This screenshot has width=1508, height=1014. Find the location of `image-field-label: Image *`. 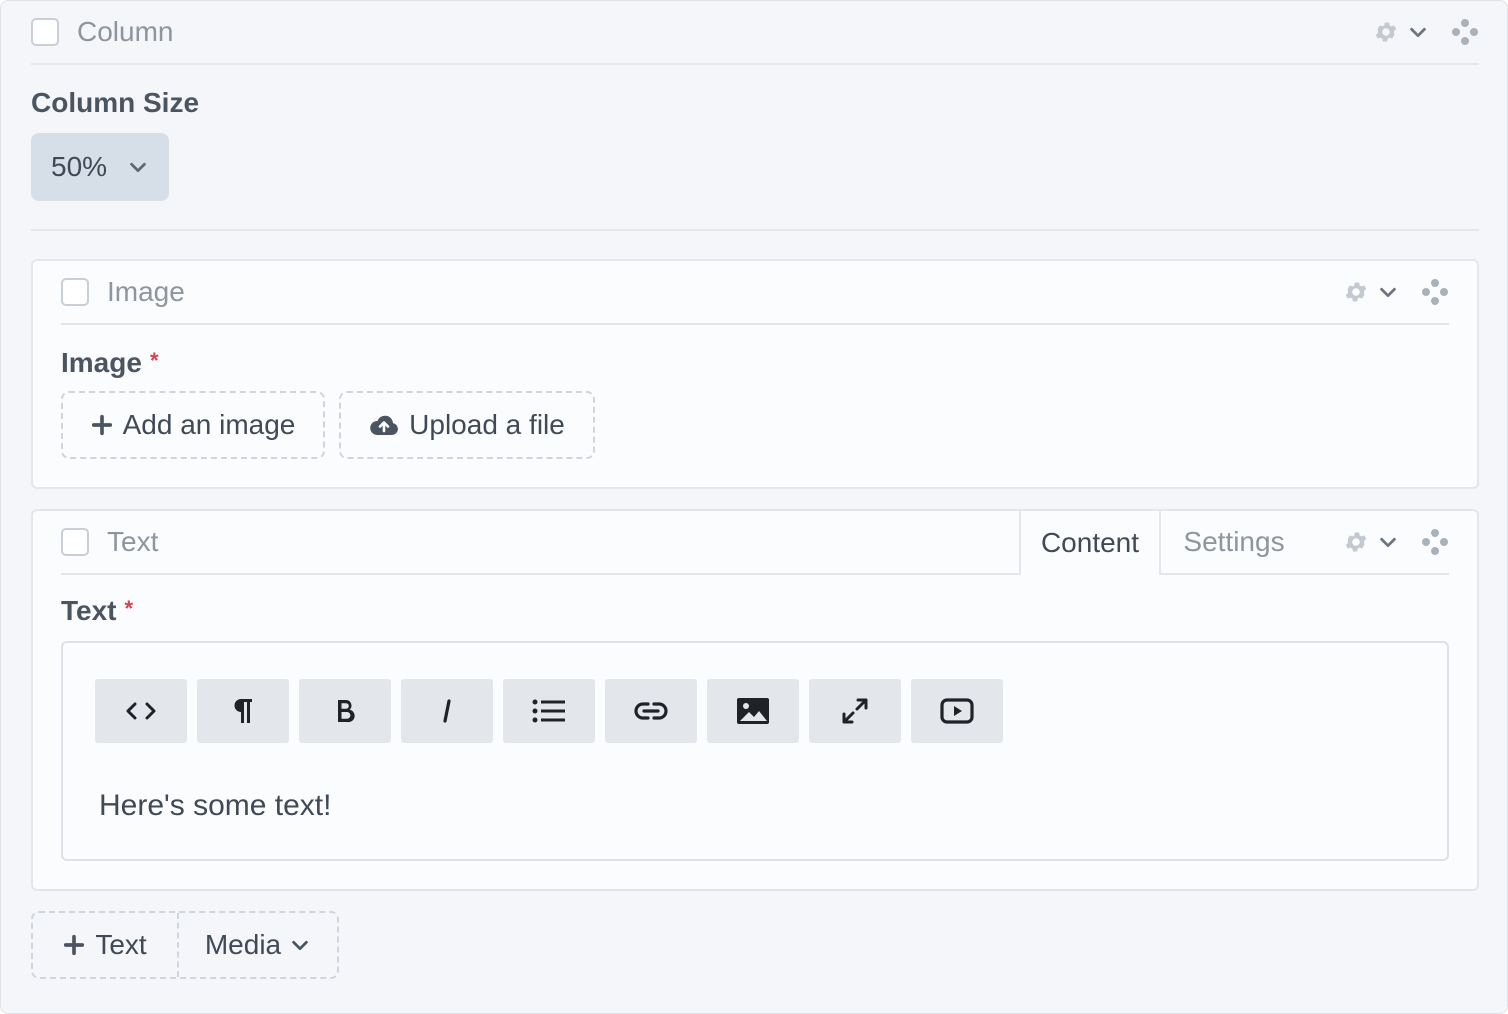

image-field-label: Image * is located at coordinates (110, 363).